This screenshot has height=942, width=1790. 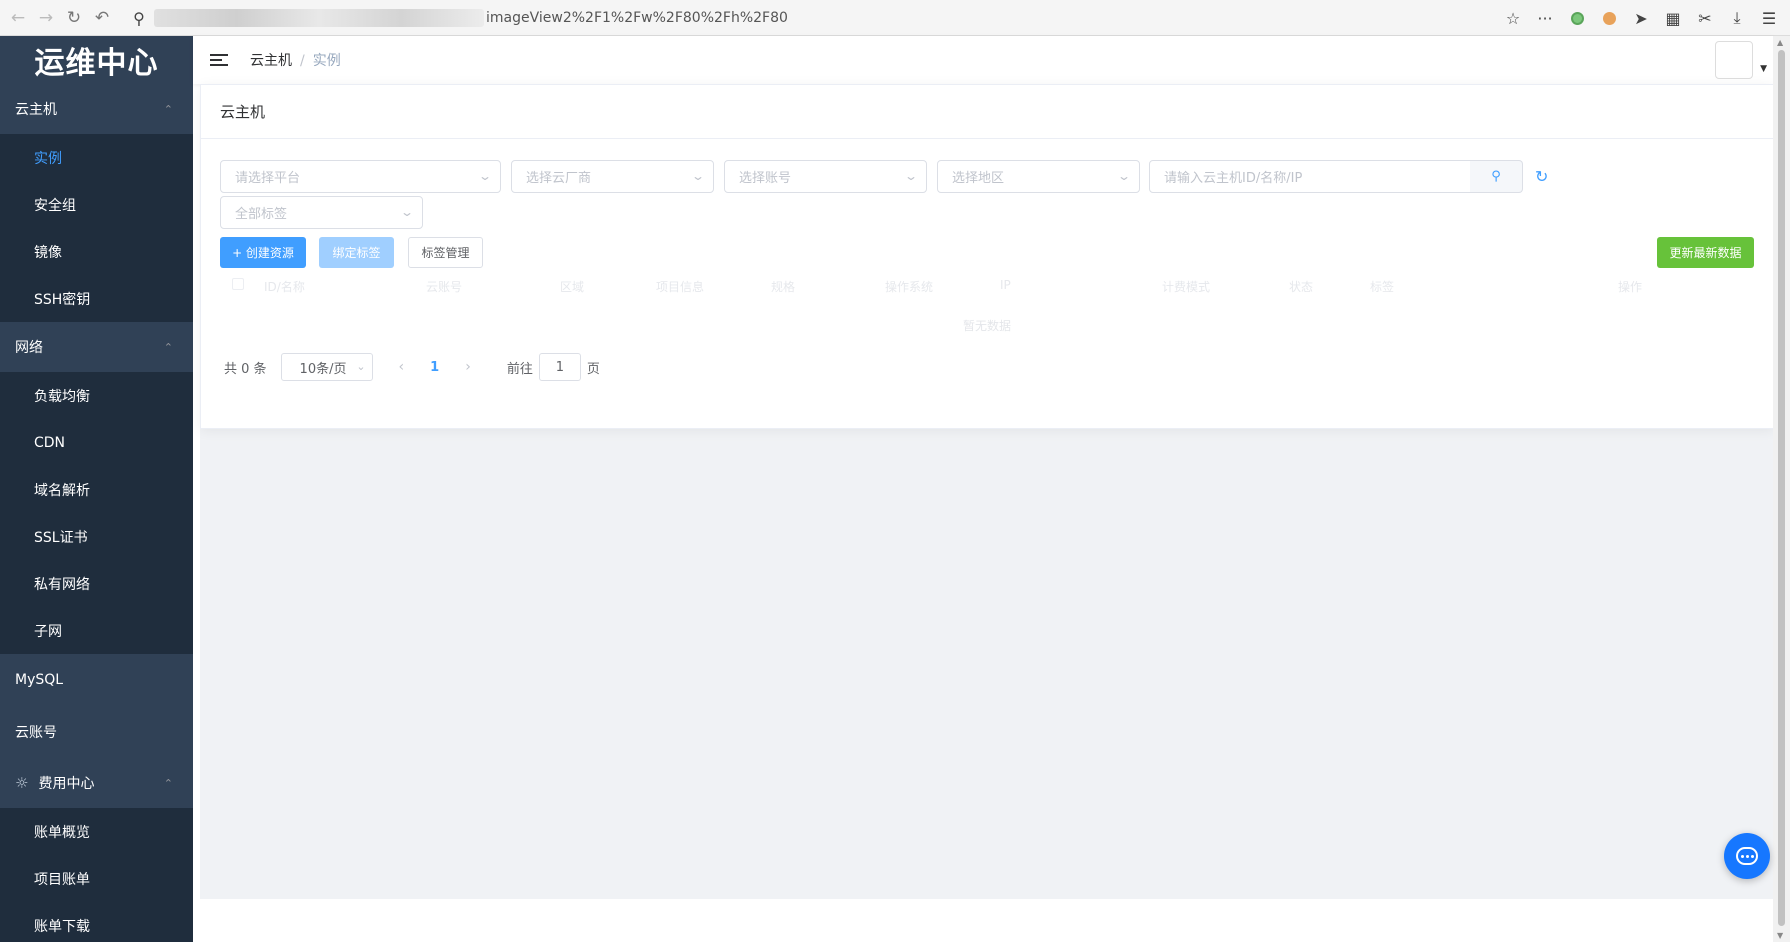 I want to click on scrollbar: ▲ ▼, so click(x=1781, y=489).